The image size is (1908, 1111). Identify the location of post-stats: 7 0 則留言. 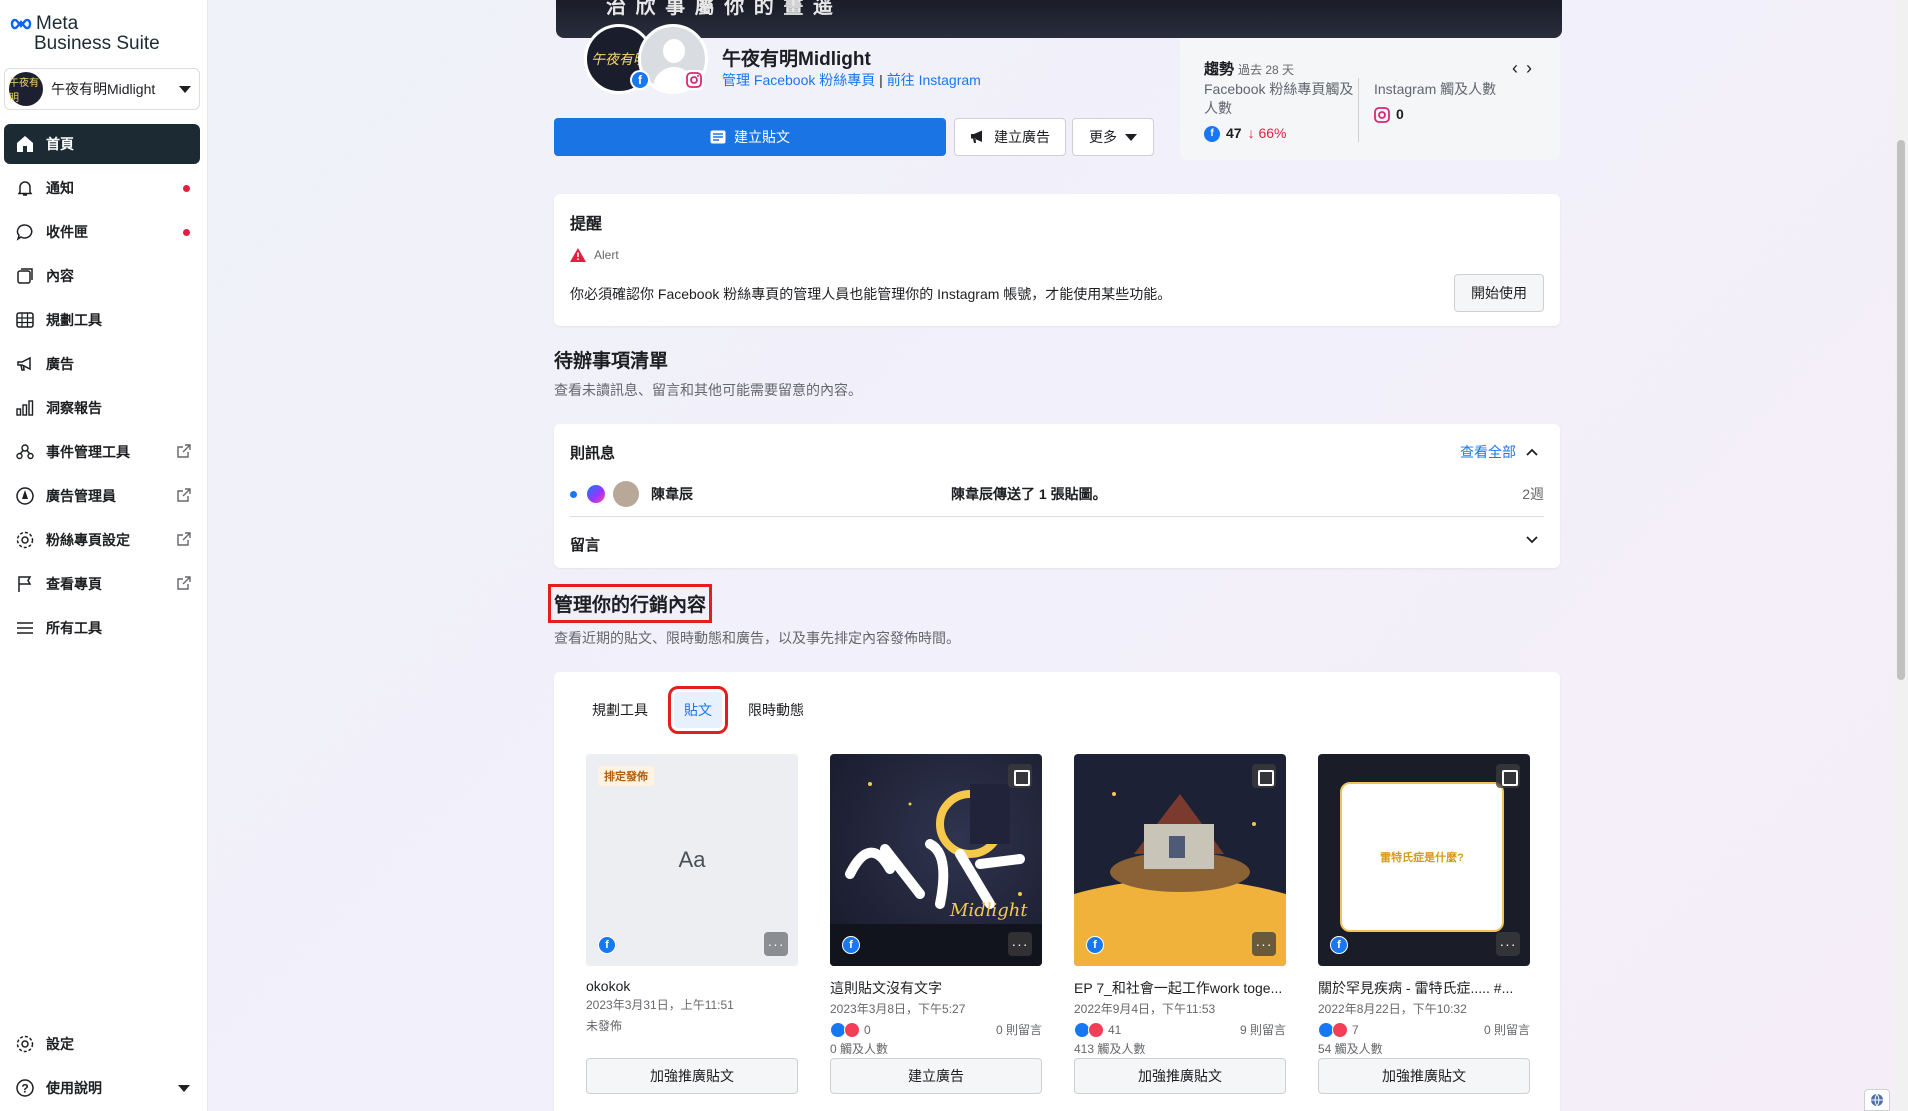
(1424, 1029).